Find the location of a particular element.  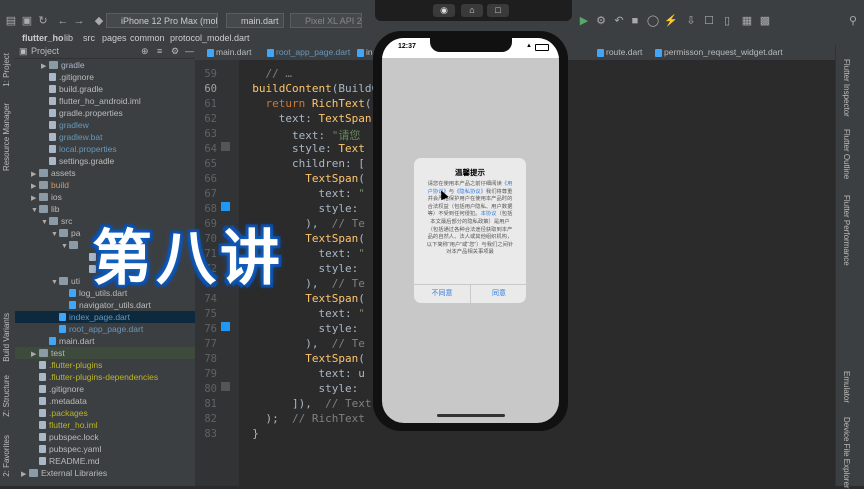

emulator-selector: Pixel XL API 27 is located at coordinates (326, 20).